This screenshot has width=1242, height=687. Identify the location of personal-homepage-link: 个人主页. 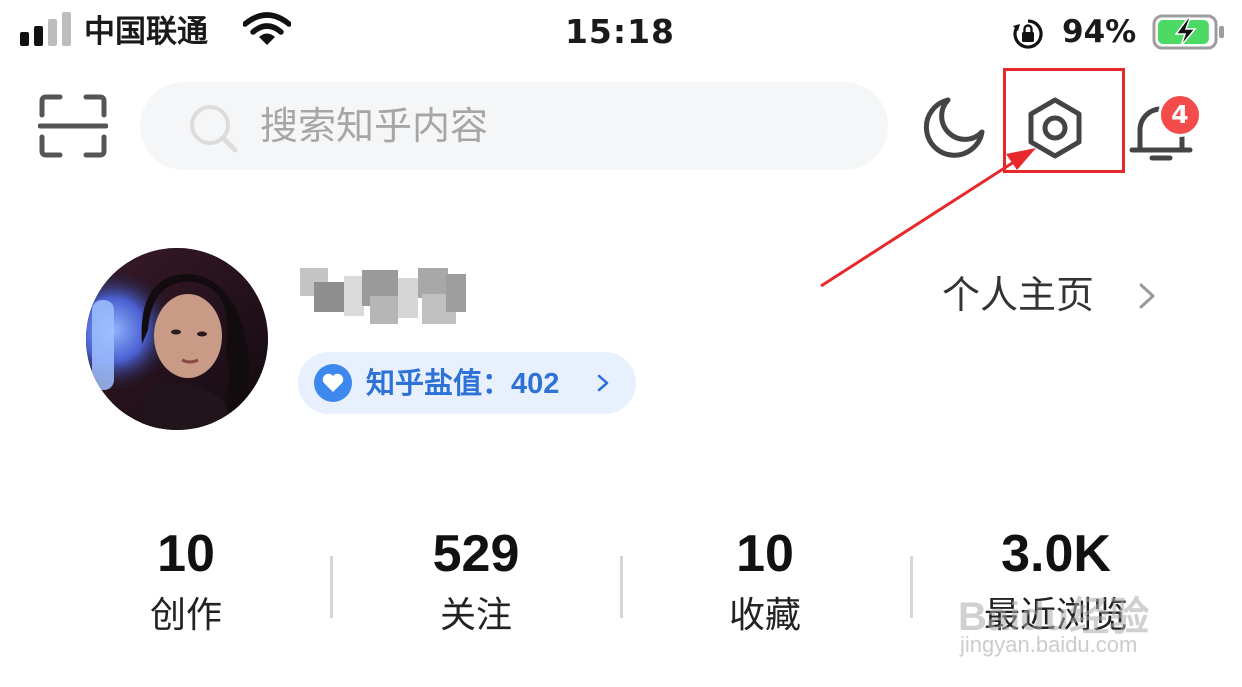
(1048, 295).